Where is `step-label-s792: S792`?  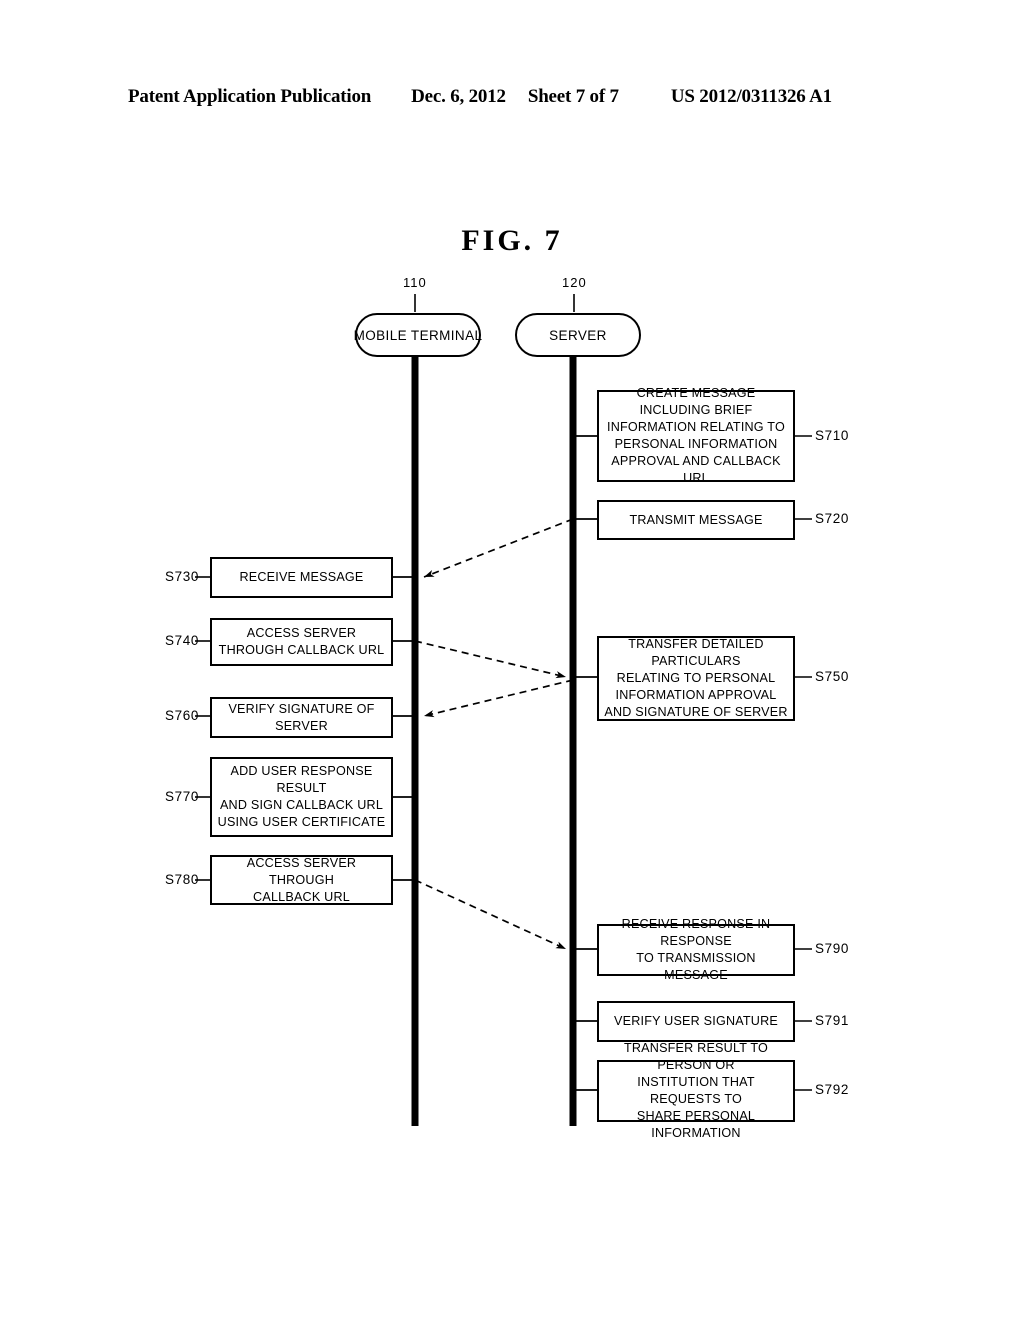 step-label-s792: S792 is located at coordinates (832, 1089).